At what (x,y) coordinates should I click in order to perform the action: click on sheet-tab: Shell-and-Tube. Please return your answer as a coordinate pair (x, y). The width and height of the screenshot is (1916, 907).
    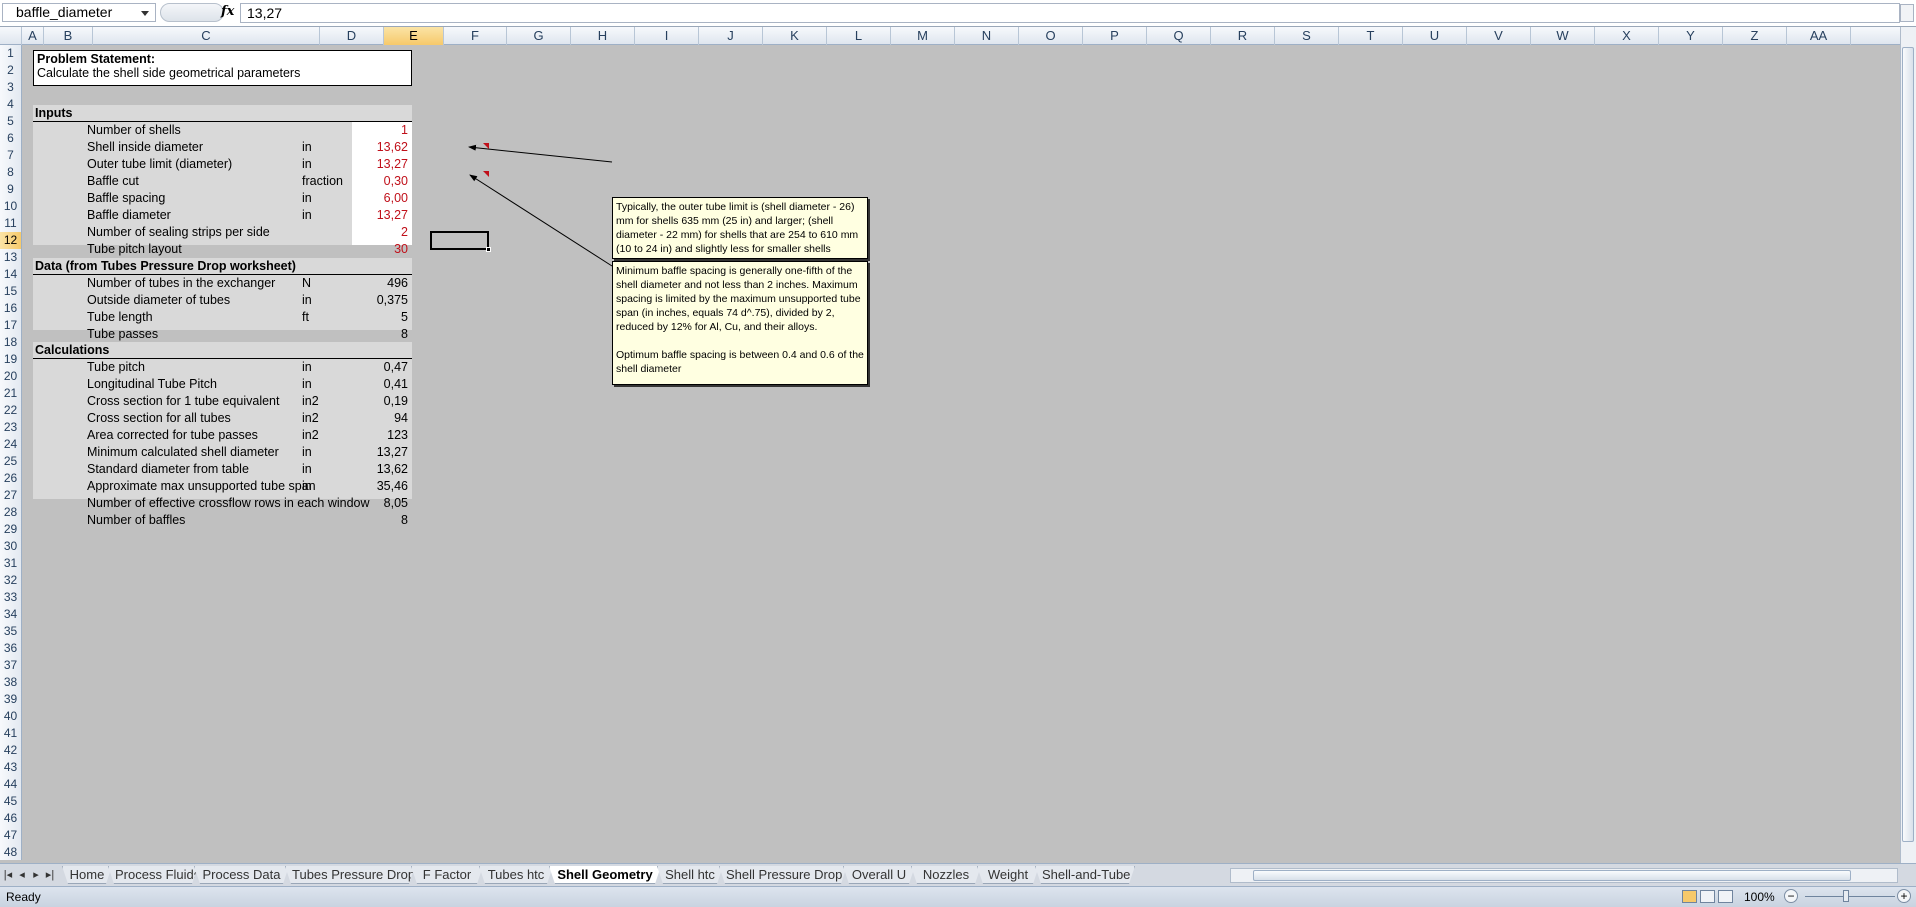
    Looking at the image, I should click on (1085, 875).